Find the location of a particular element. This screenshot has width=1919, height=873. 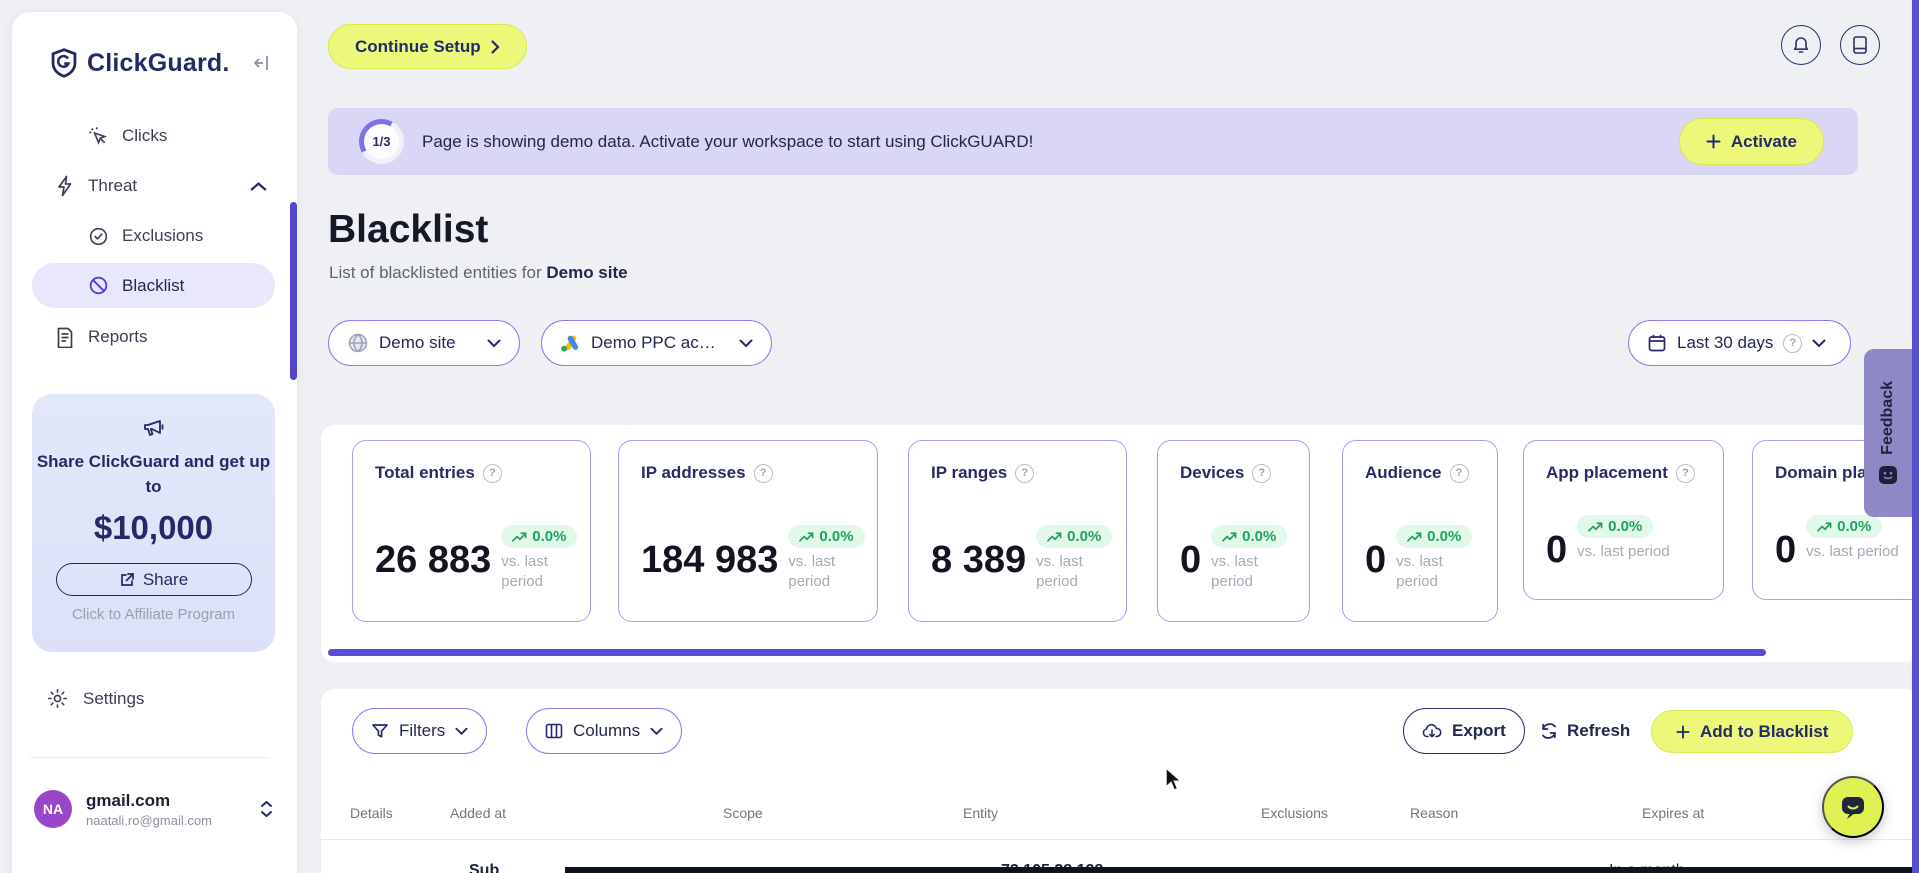

sidebar-item-reports: Reports is located at coordinates (101, 337).